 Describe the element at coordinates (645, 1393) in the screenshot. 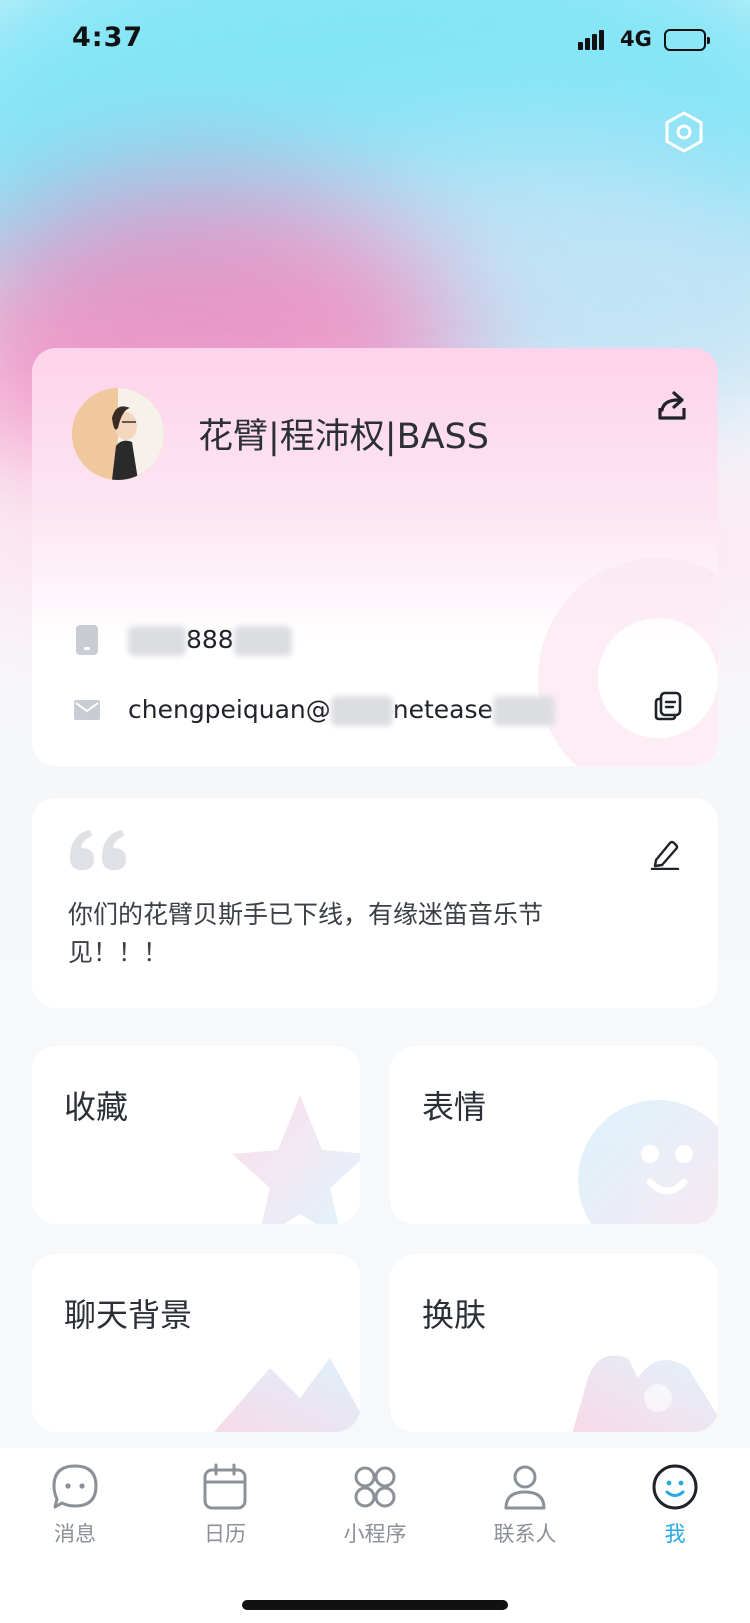

I see `palette-icon` at that location.